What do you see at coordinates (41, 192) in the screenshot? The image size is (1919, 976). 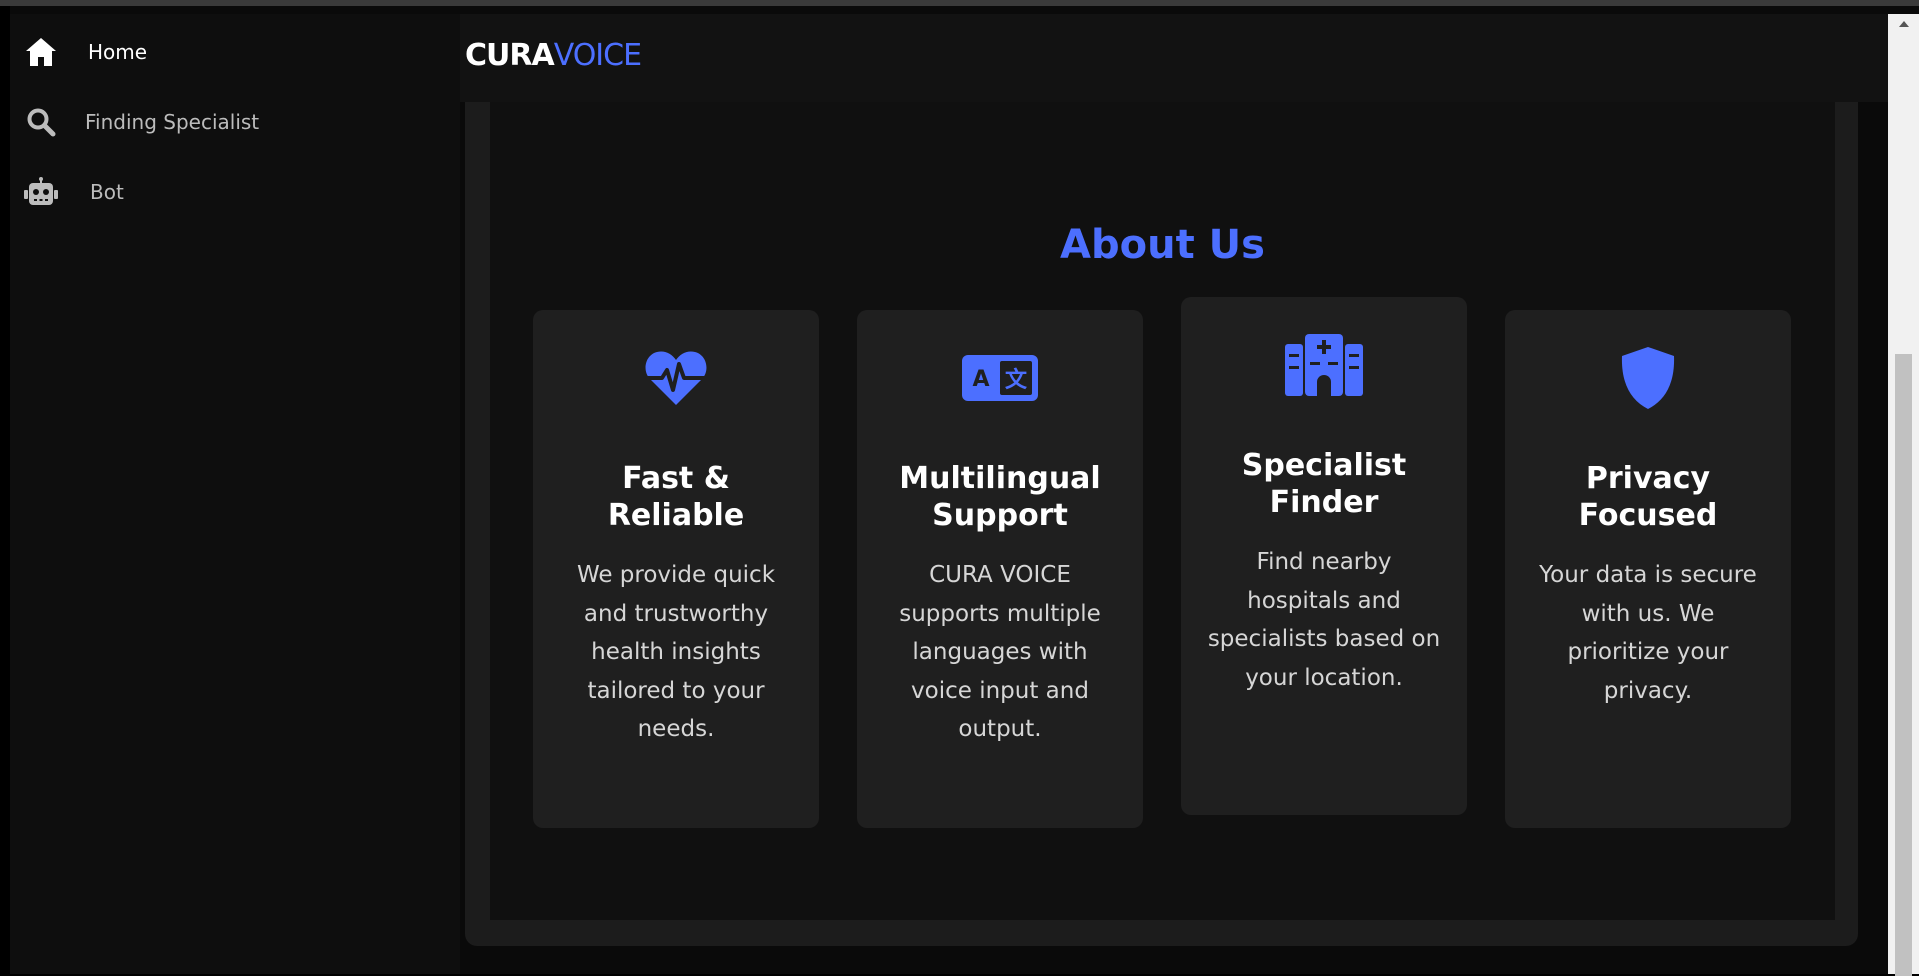 I see `robot-icon` at bounding box center [41, 192].